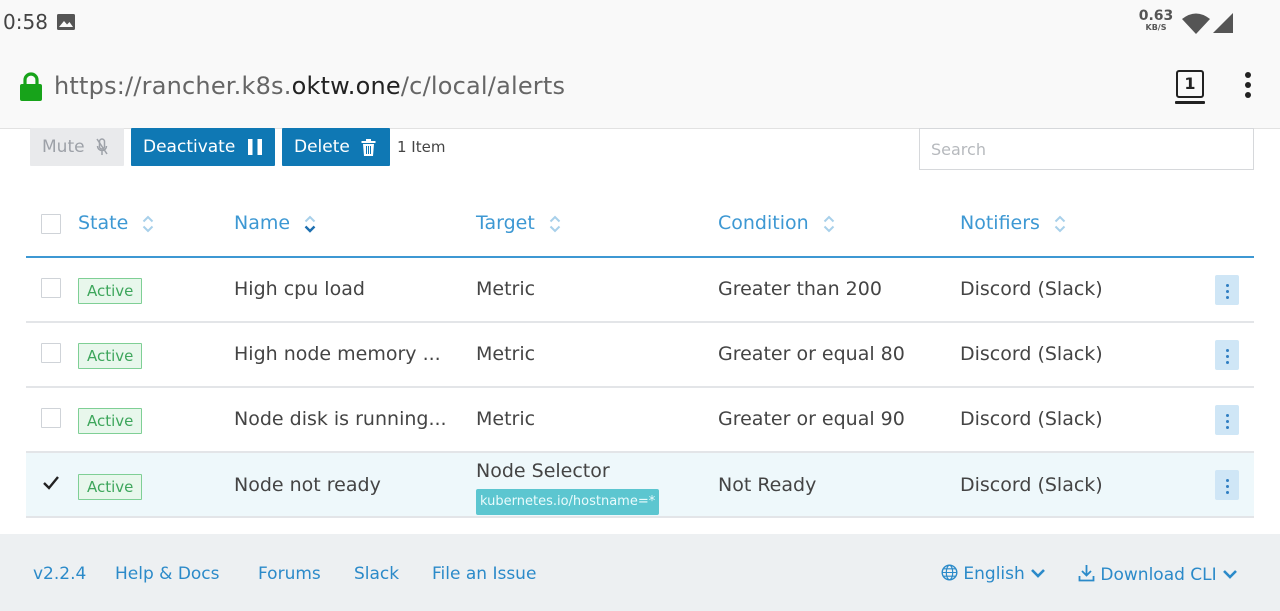 This screenshot has width=1280, height=611. I want to click on alert-name: Node not ready, so click(307, 485).